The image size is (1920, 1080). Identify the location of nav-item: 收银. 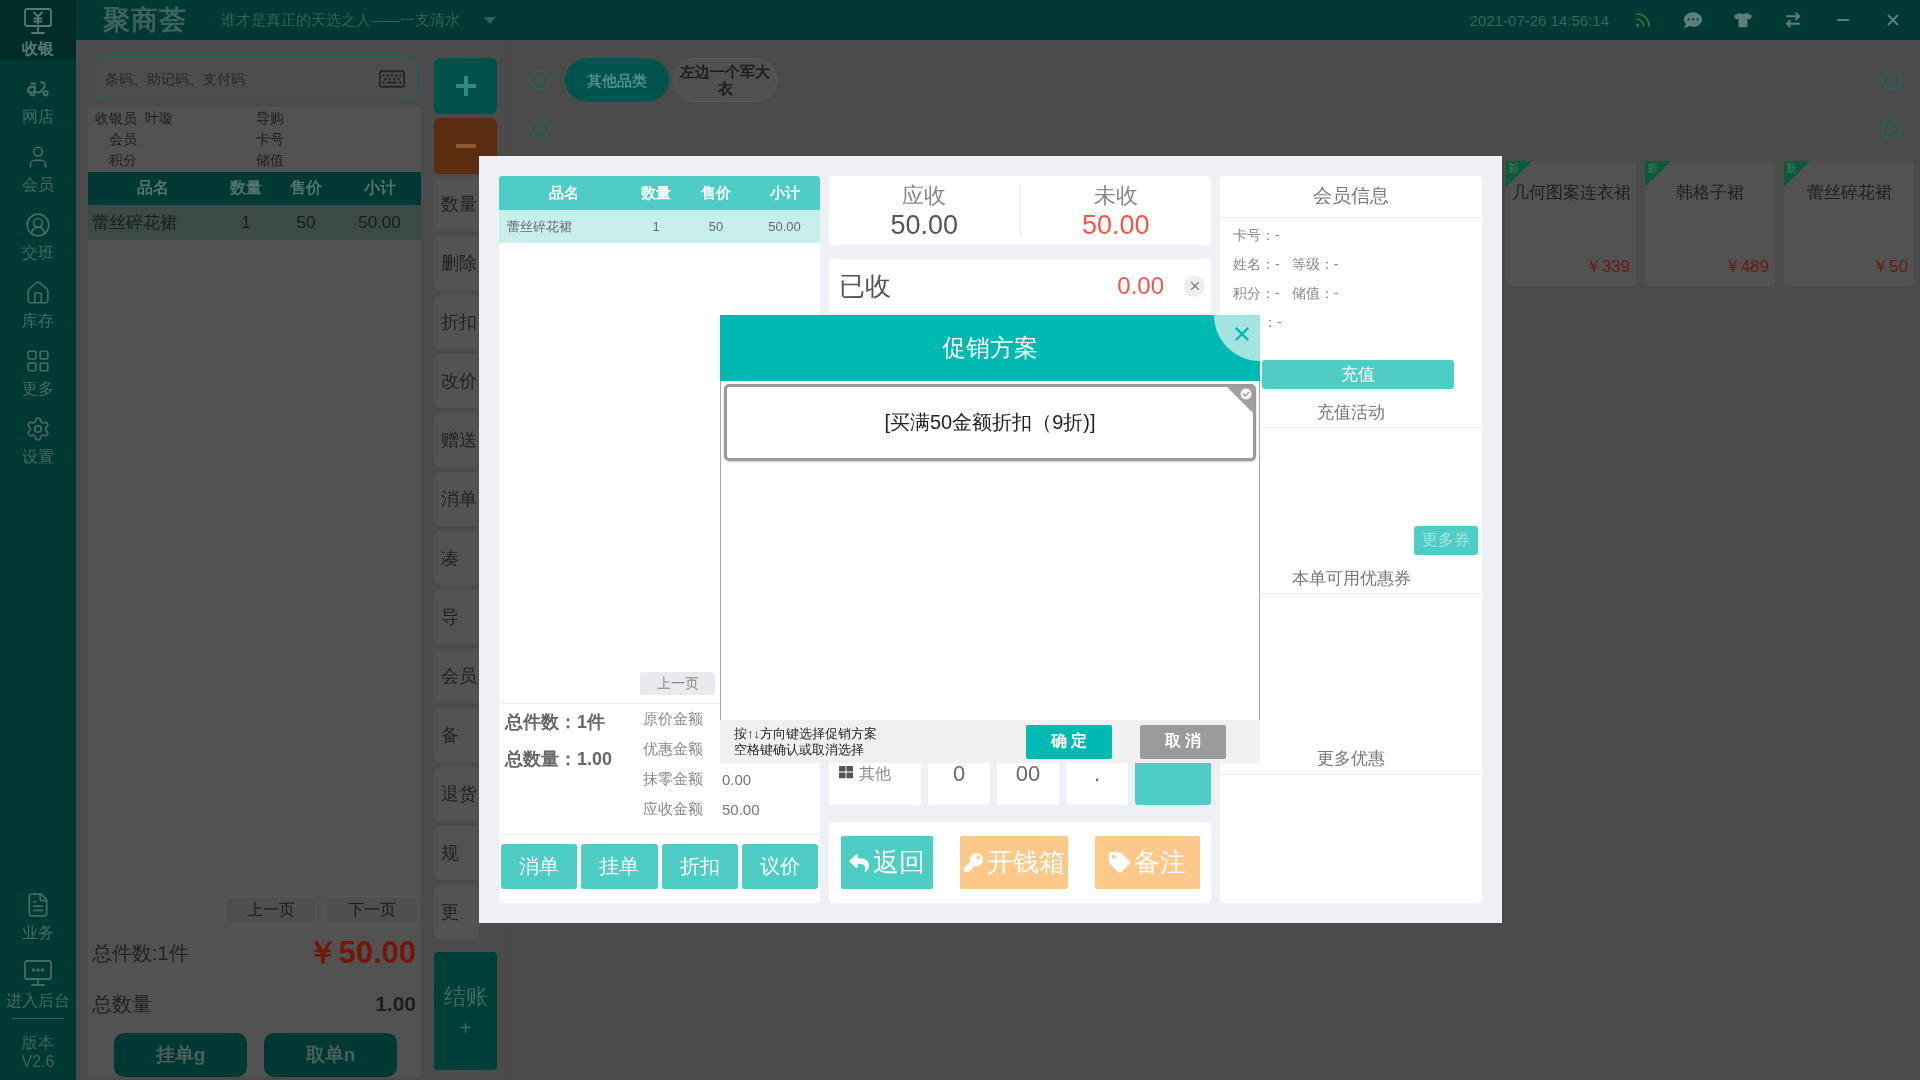
(38, 30).